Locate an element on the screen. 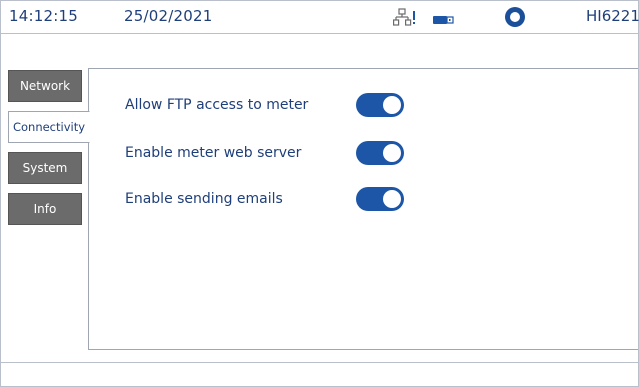 The width and height of the screenshot is (639, 387). tab-network: Network is located at coordinates (45, 86).